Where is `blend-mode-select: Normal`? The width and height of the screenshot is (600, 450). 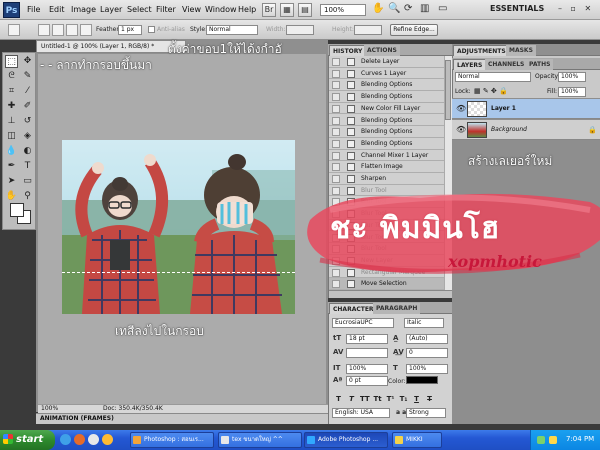 blend-mode-select: Normal is located at coordinates (493, 77).